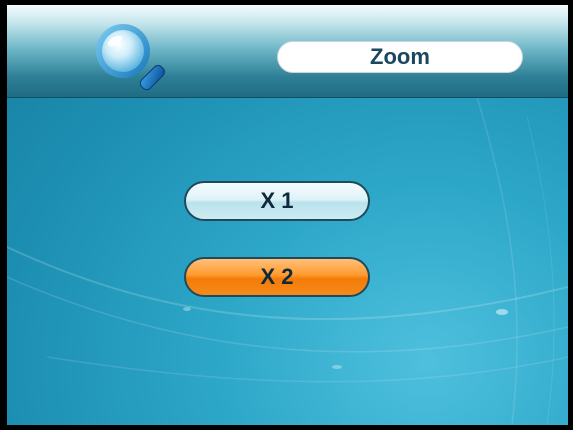  I want to click on page-title: Zoom, so click(400, 57).